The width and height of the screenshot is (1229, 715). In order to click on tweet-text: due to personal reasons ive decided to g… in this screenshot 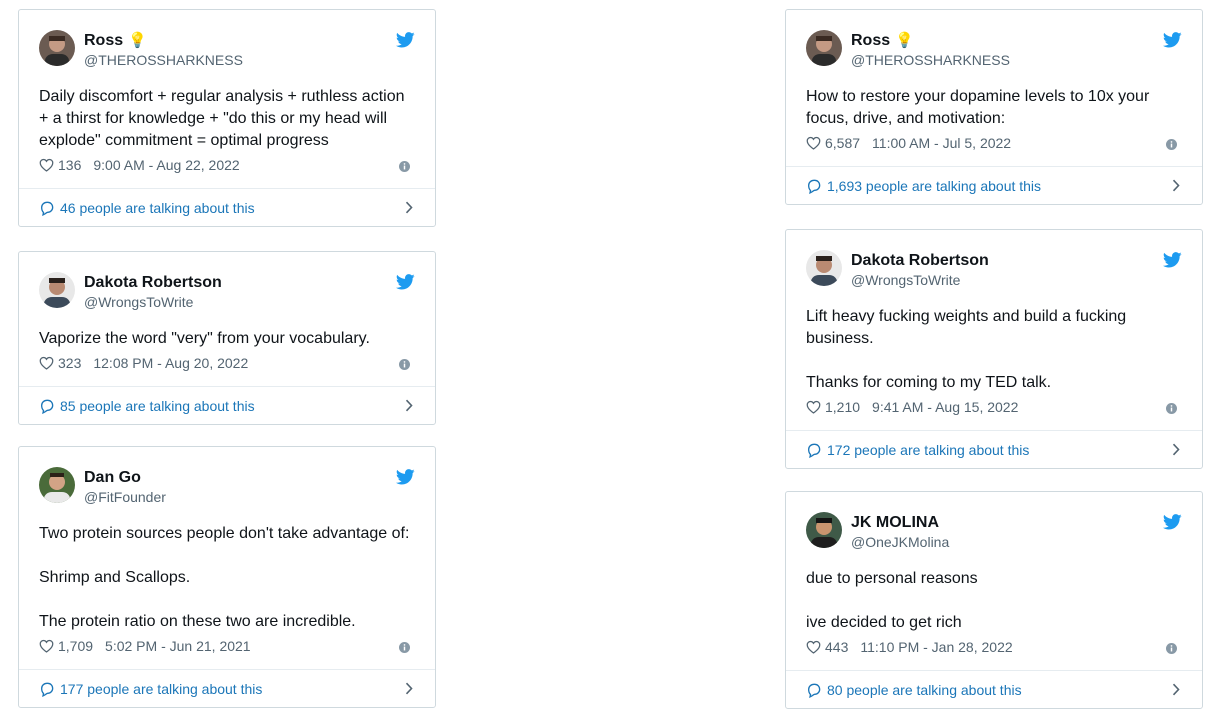, I will do `click(892, 600)`.